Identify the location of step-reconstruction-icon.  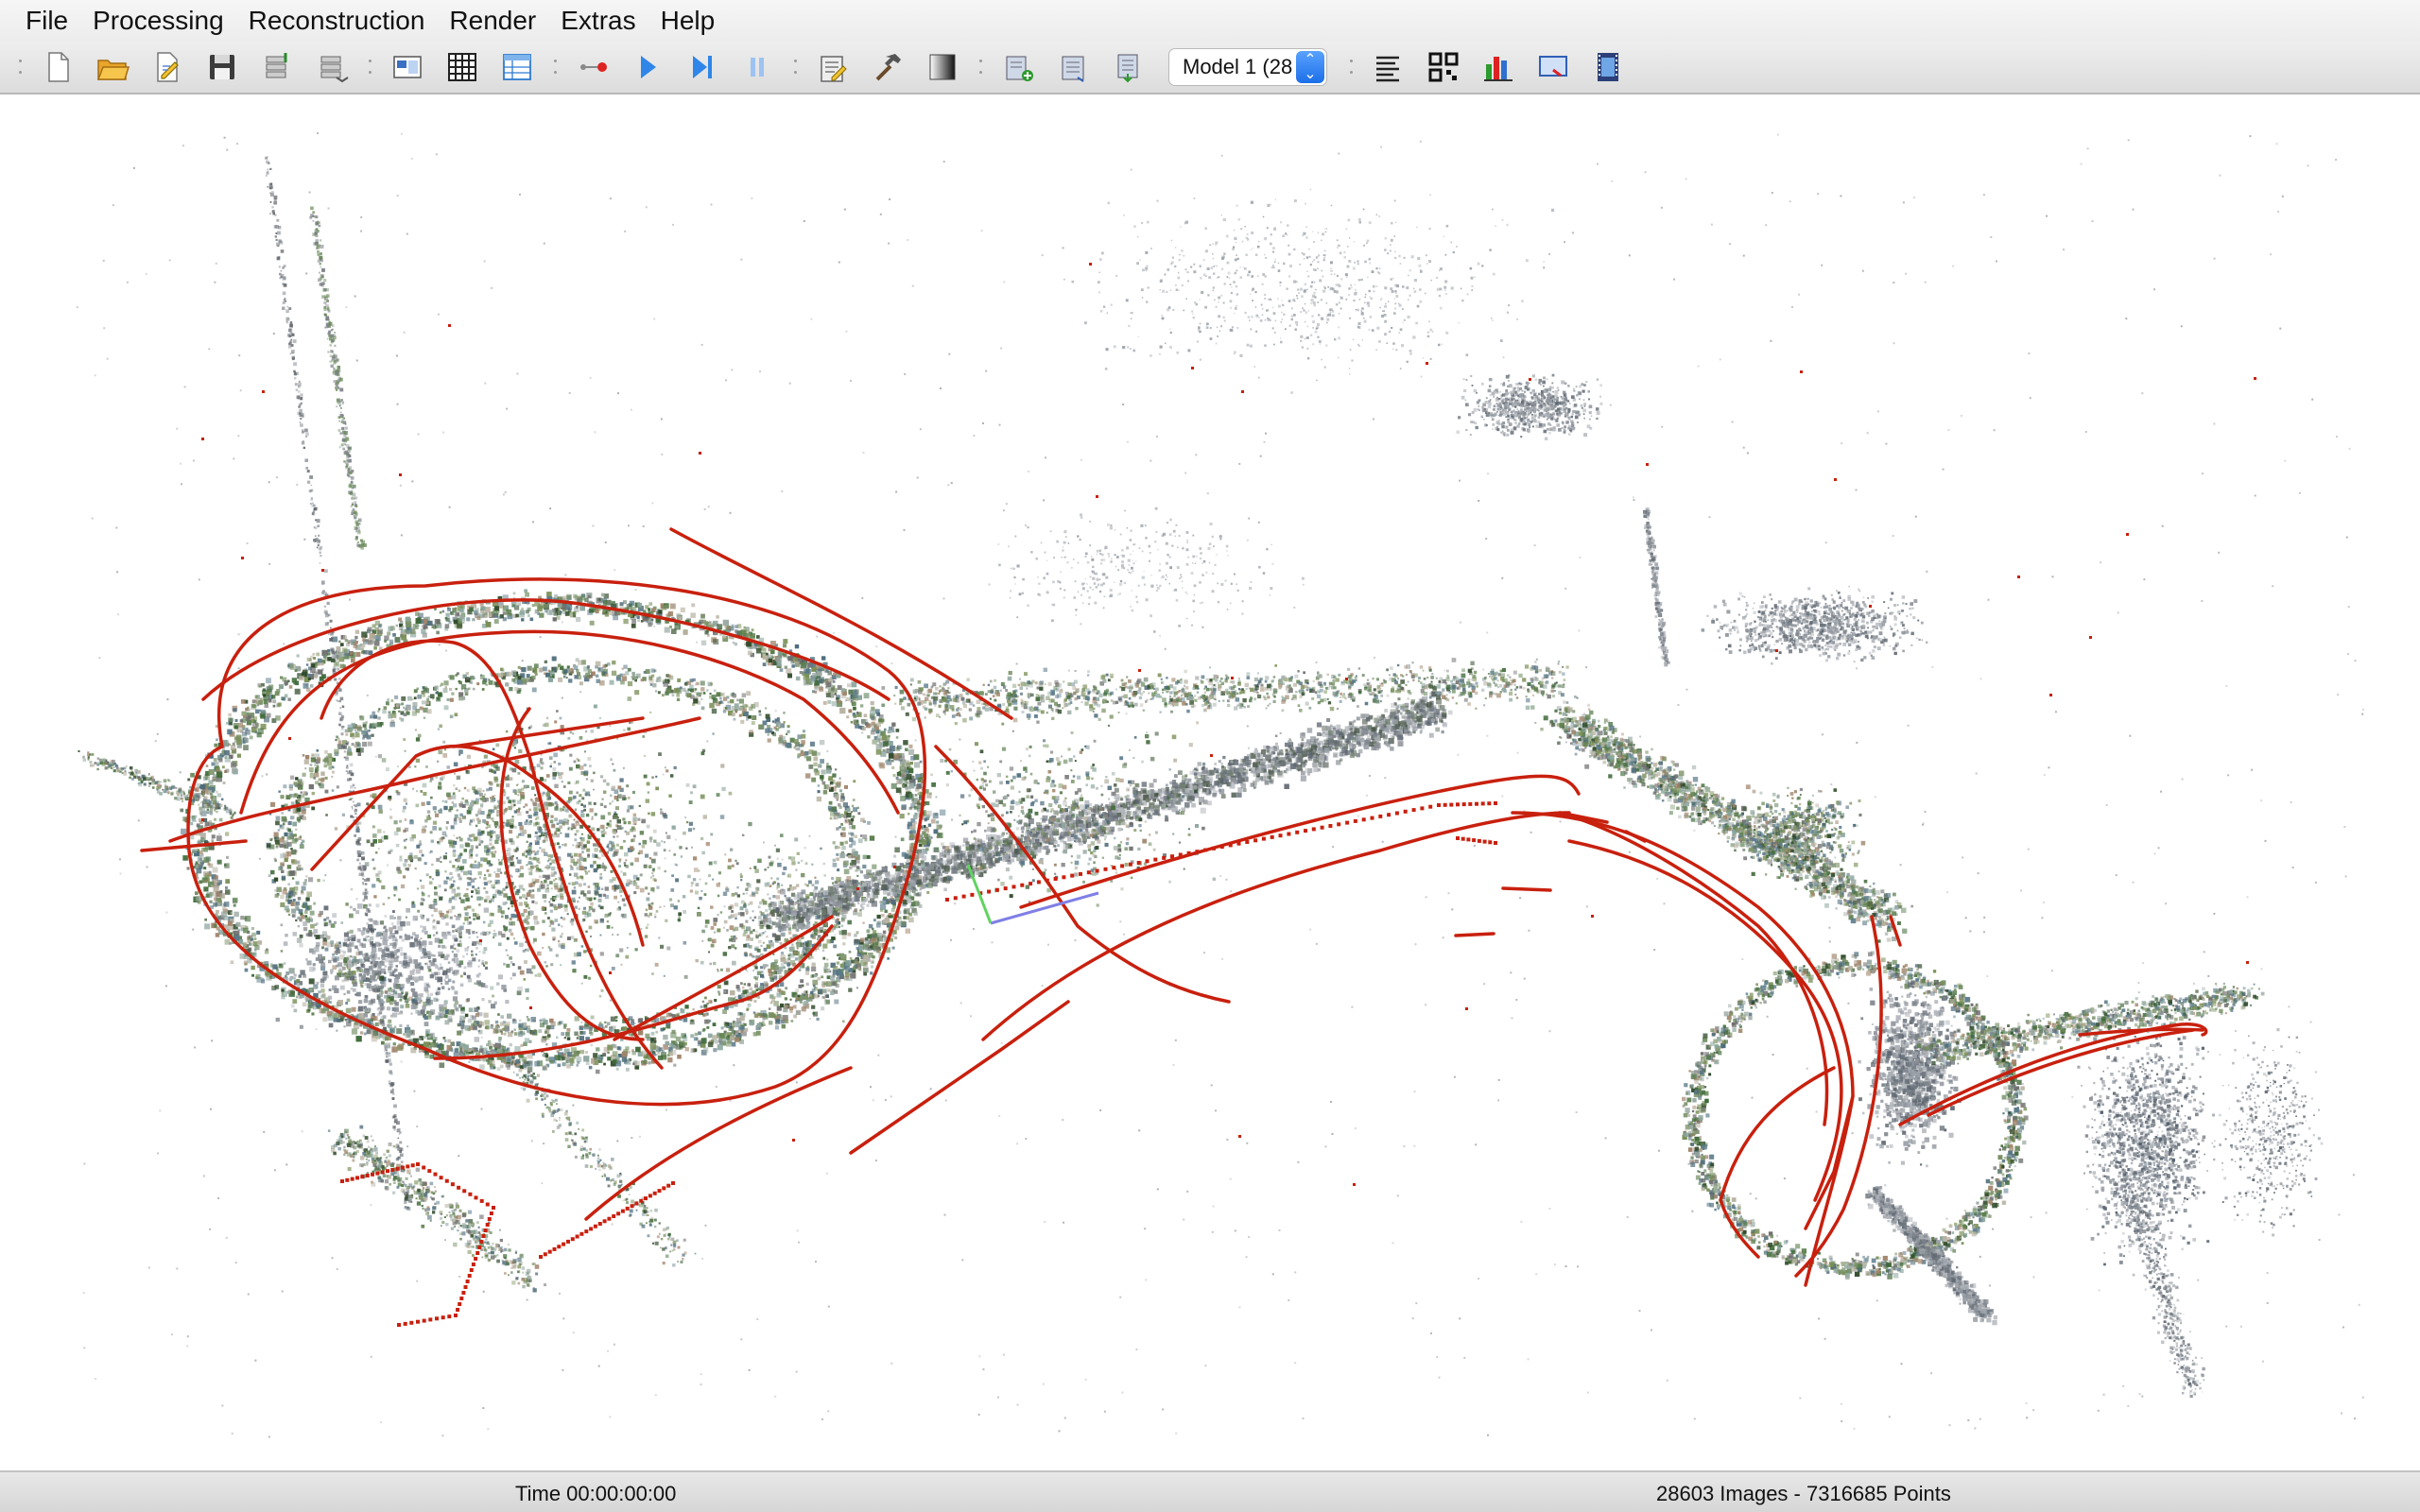
(703, 67).